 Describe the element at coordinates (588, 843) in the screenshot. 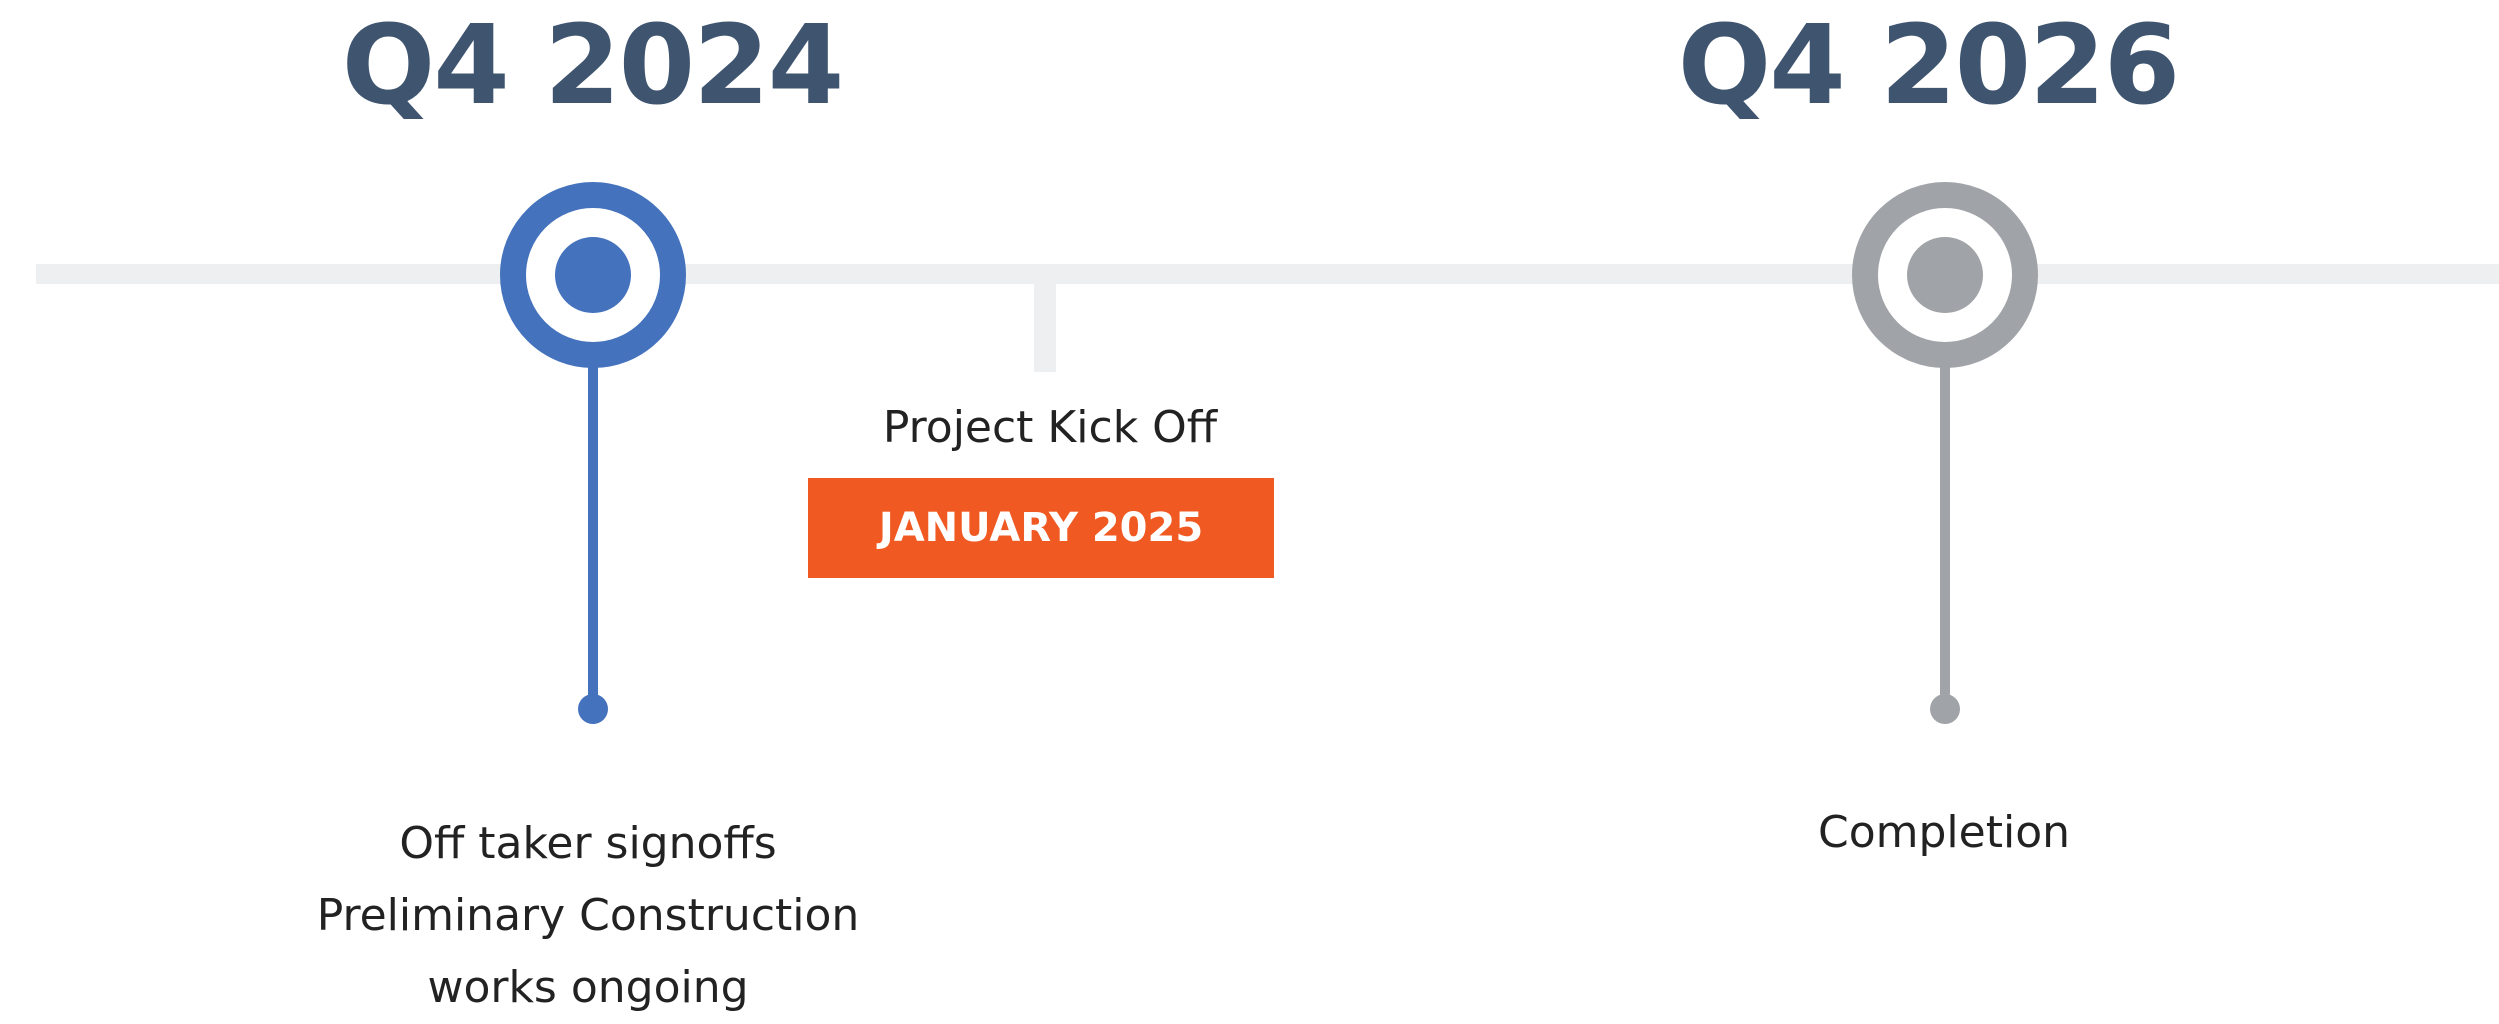

I see `description-line: Off taker signoffs` at that location.